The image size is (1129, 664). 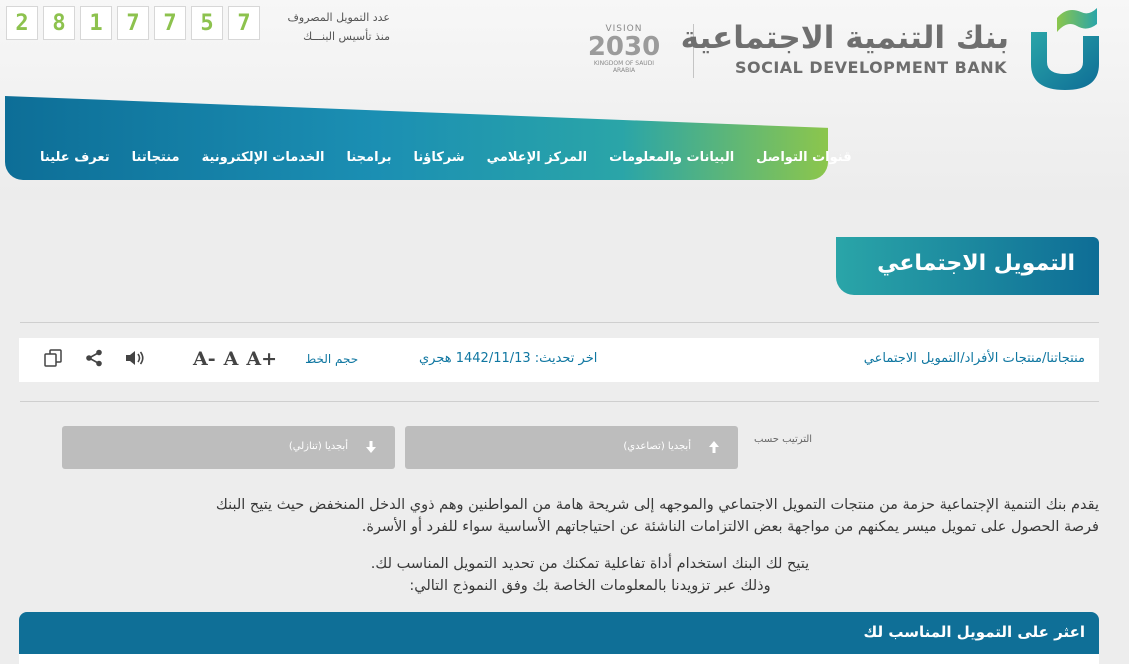 I want to click on funding-counter: 2 8 1 7 7 5 7, so click(x=133, y=23).